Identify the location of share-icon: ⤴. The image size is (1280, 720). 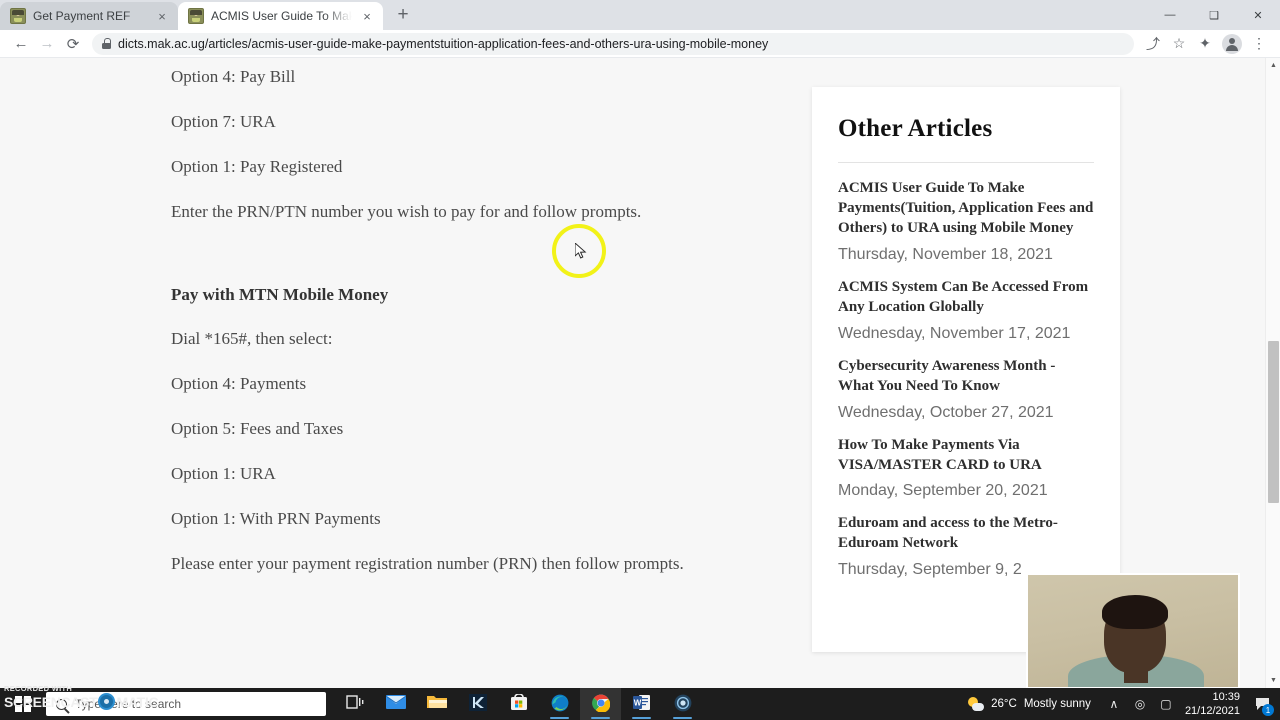
(1153, 44).